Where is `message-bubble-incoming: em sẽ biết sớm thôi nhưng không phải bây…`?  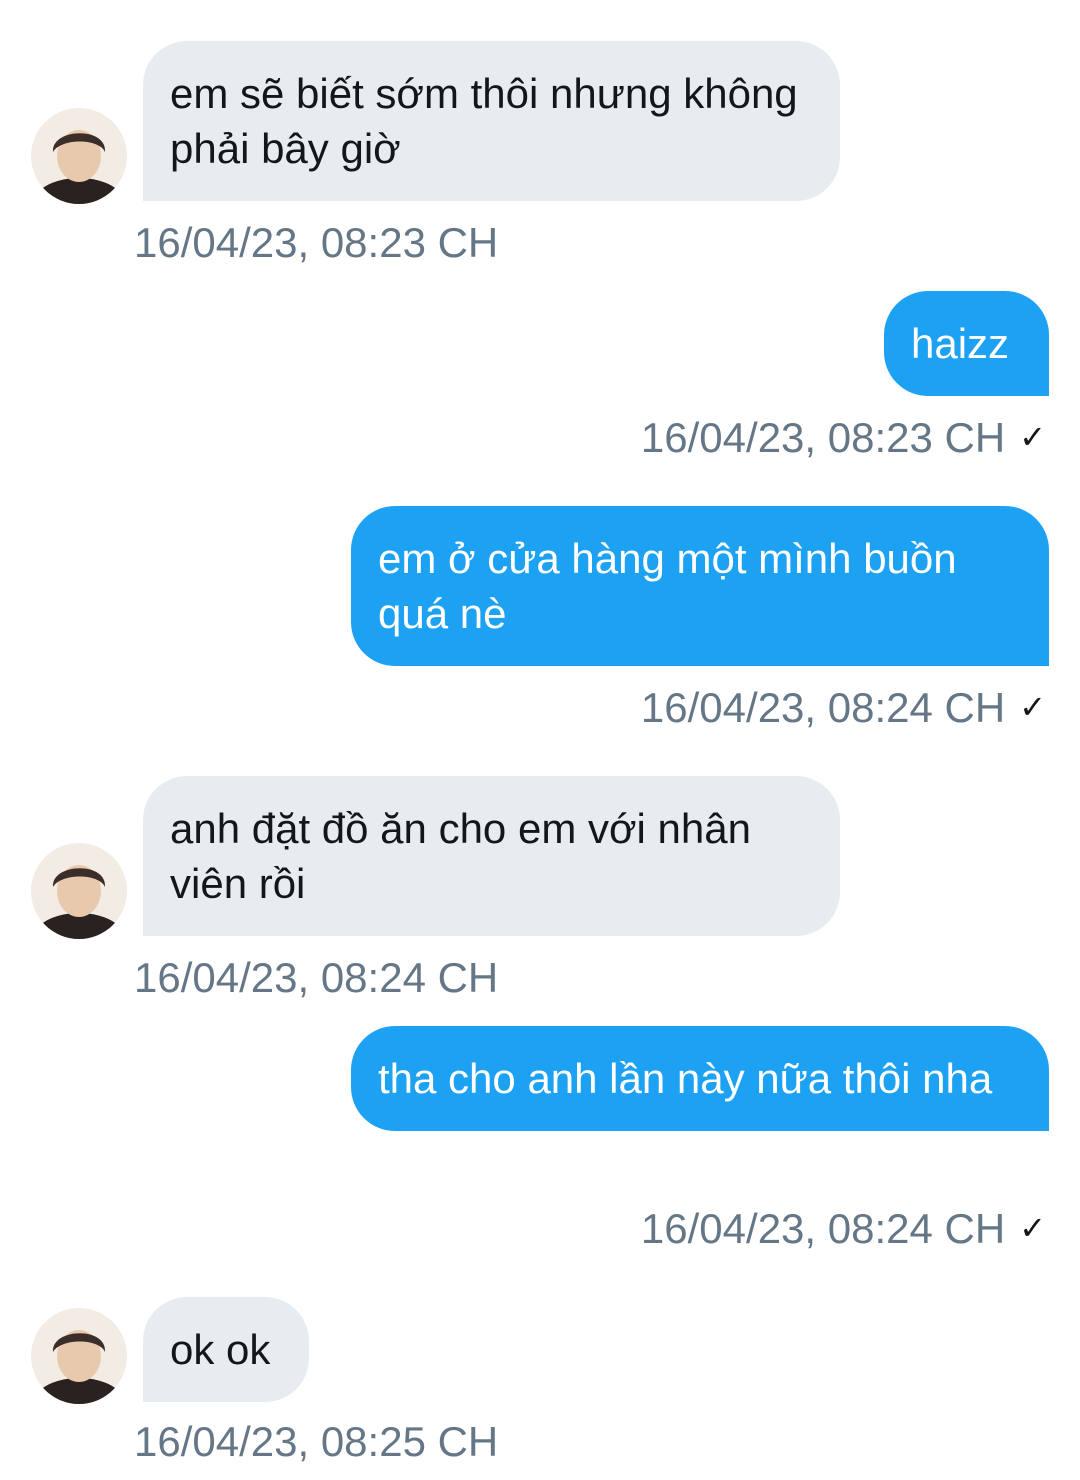
message-bubble-incoming: em sẽ biết sớm thôi nhưng không phải bây… is located at coordinates (491, 121).